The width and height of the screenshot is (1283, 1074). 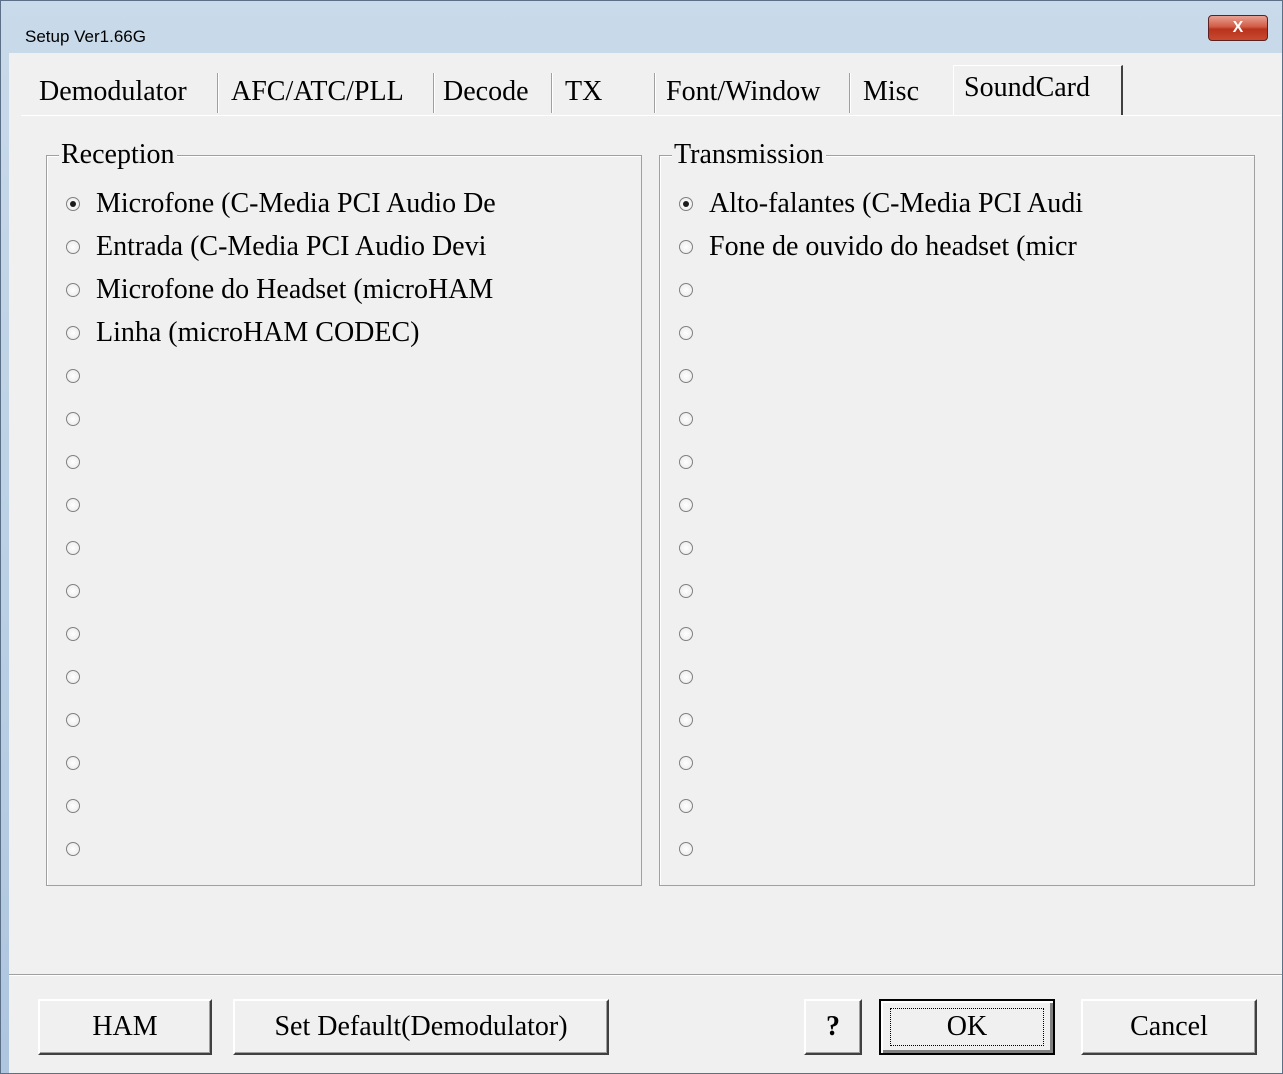 I want to click on reception-option: Linha (microHAM CODEC), so click(x=243, y=333).